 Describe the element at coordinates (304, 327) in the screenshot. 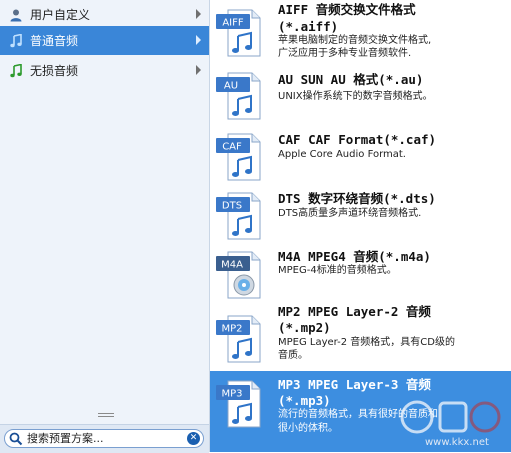

I see `format-extension: (*.mp2)` at that location.